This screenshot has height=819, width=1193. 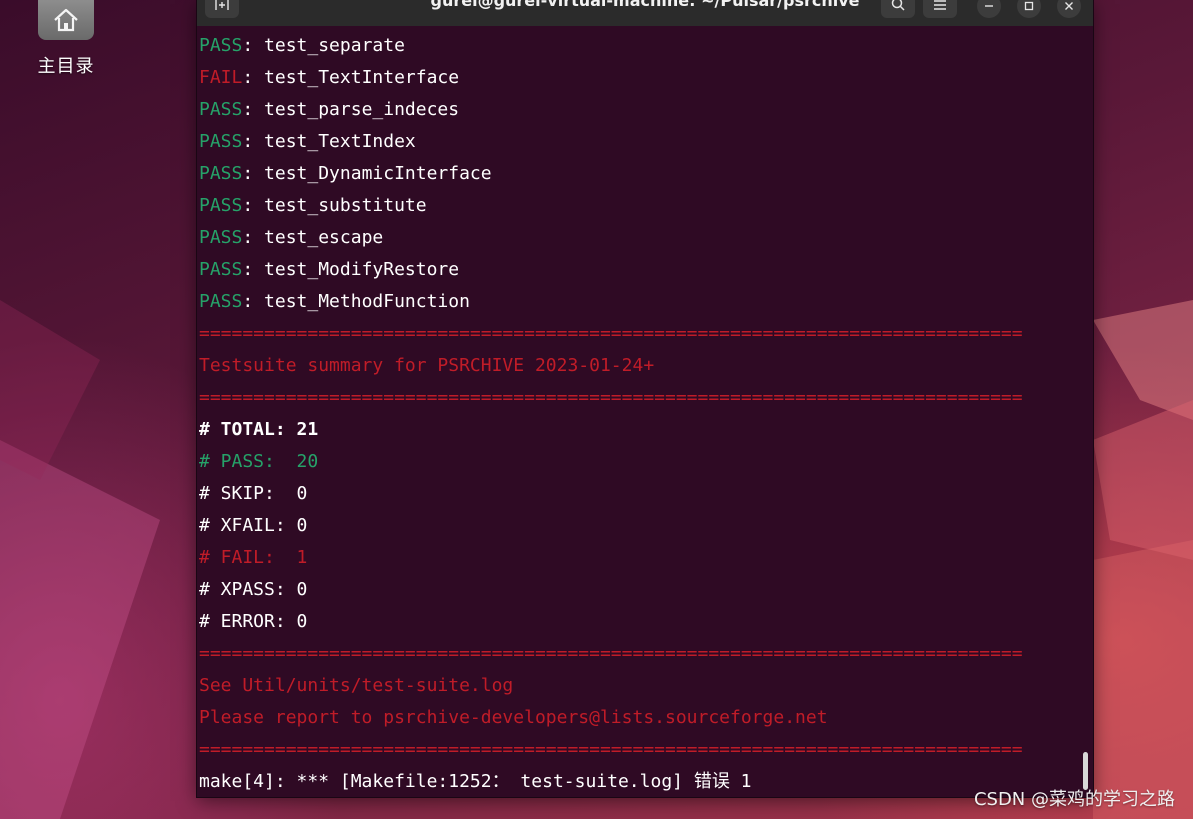 I want to click on summary-fail: # FAIL: 1, so click(x=253, y=557).